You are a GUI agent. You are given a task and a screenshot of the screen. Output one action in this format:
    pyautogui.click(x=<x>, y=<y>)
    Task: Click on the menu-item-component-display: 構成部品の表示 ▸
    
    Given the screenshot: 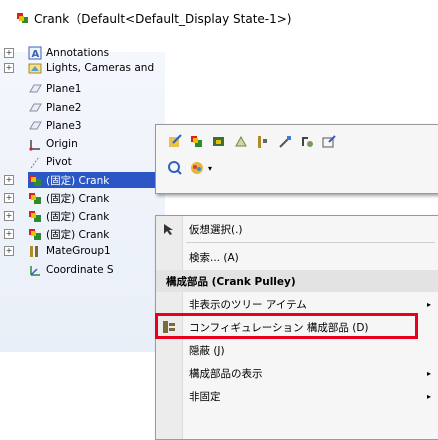 What is the action you would take?
    pyautogui.click(x=297, y=373)
    